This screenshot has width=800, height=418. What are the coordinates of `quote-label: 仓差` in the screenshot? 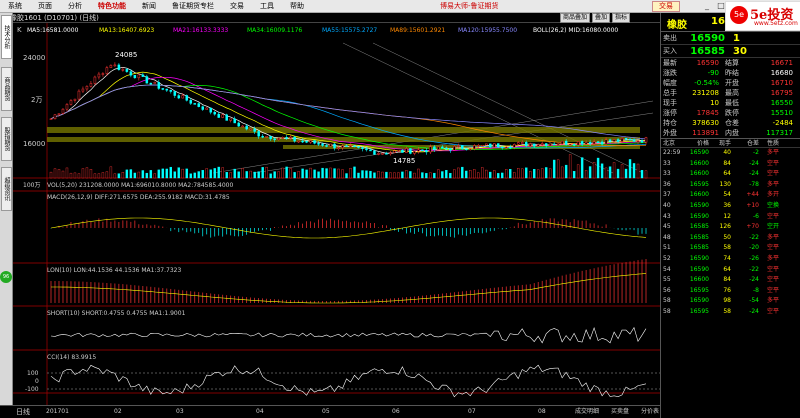 It's located at (732, 123).